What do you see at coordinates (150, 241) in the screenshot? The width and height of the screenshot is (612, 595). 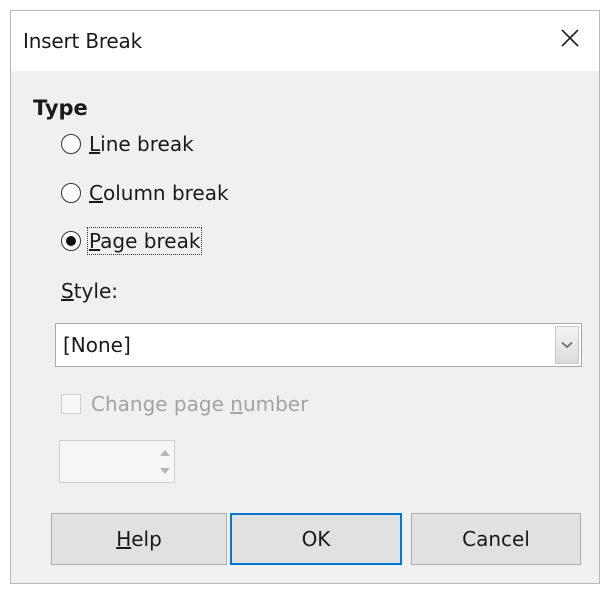 I see `label-rest: age break` at bounding box center [150, 241].